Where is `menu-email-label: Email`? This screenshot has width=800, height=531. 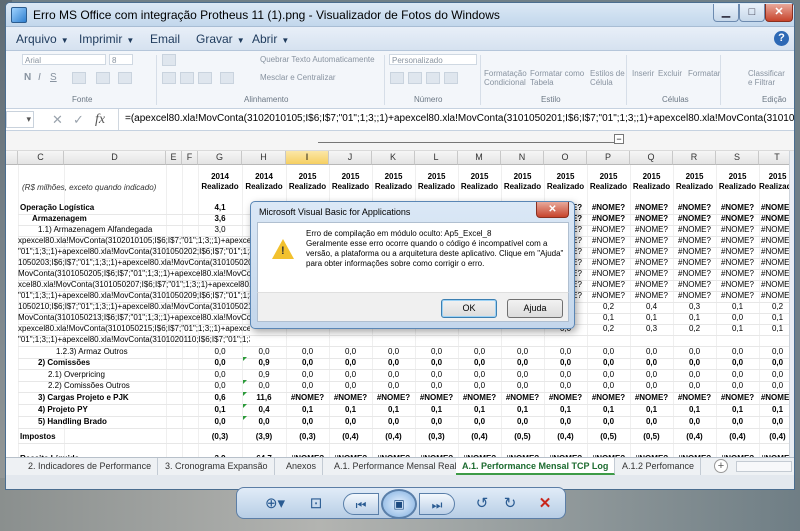 menu-email-label: Email is located at coordinates (165, 39).